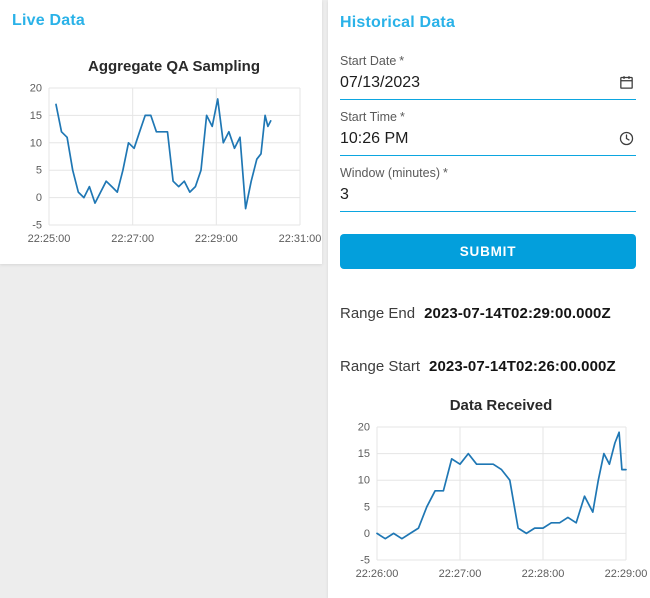  I want to click on window-minutes-field: Window (minutes) *, so click(488, 189).